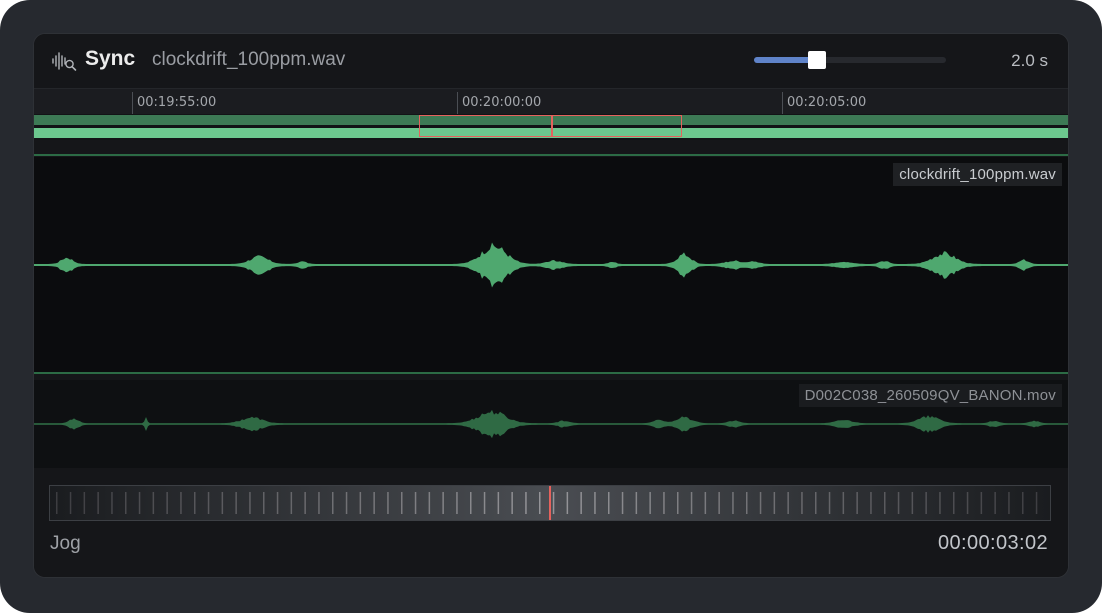 This screenshot has width=1102, height=613. I want to click on jog-wheel, so click(550, 503).